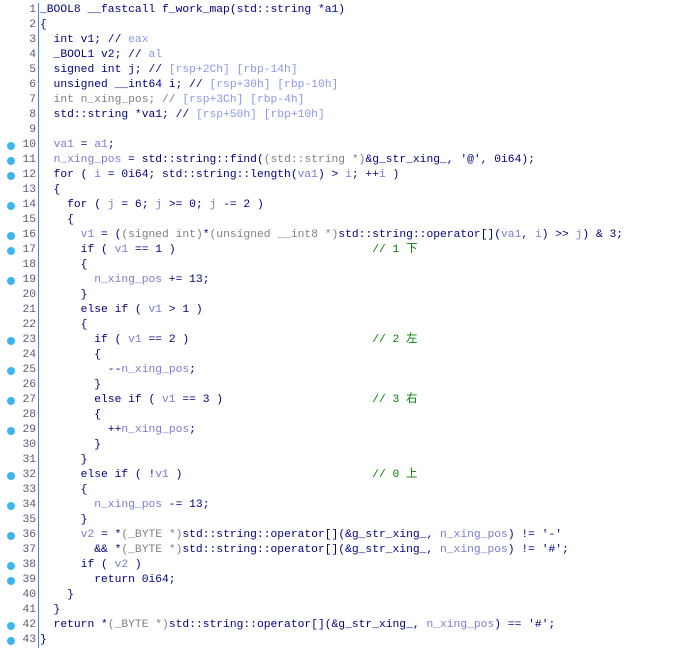  I want to click on code-token: == 3 ), so click(274, 400).